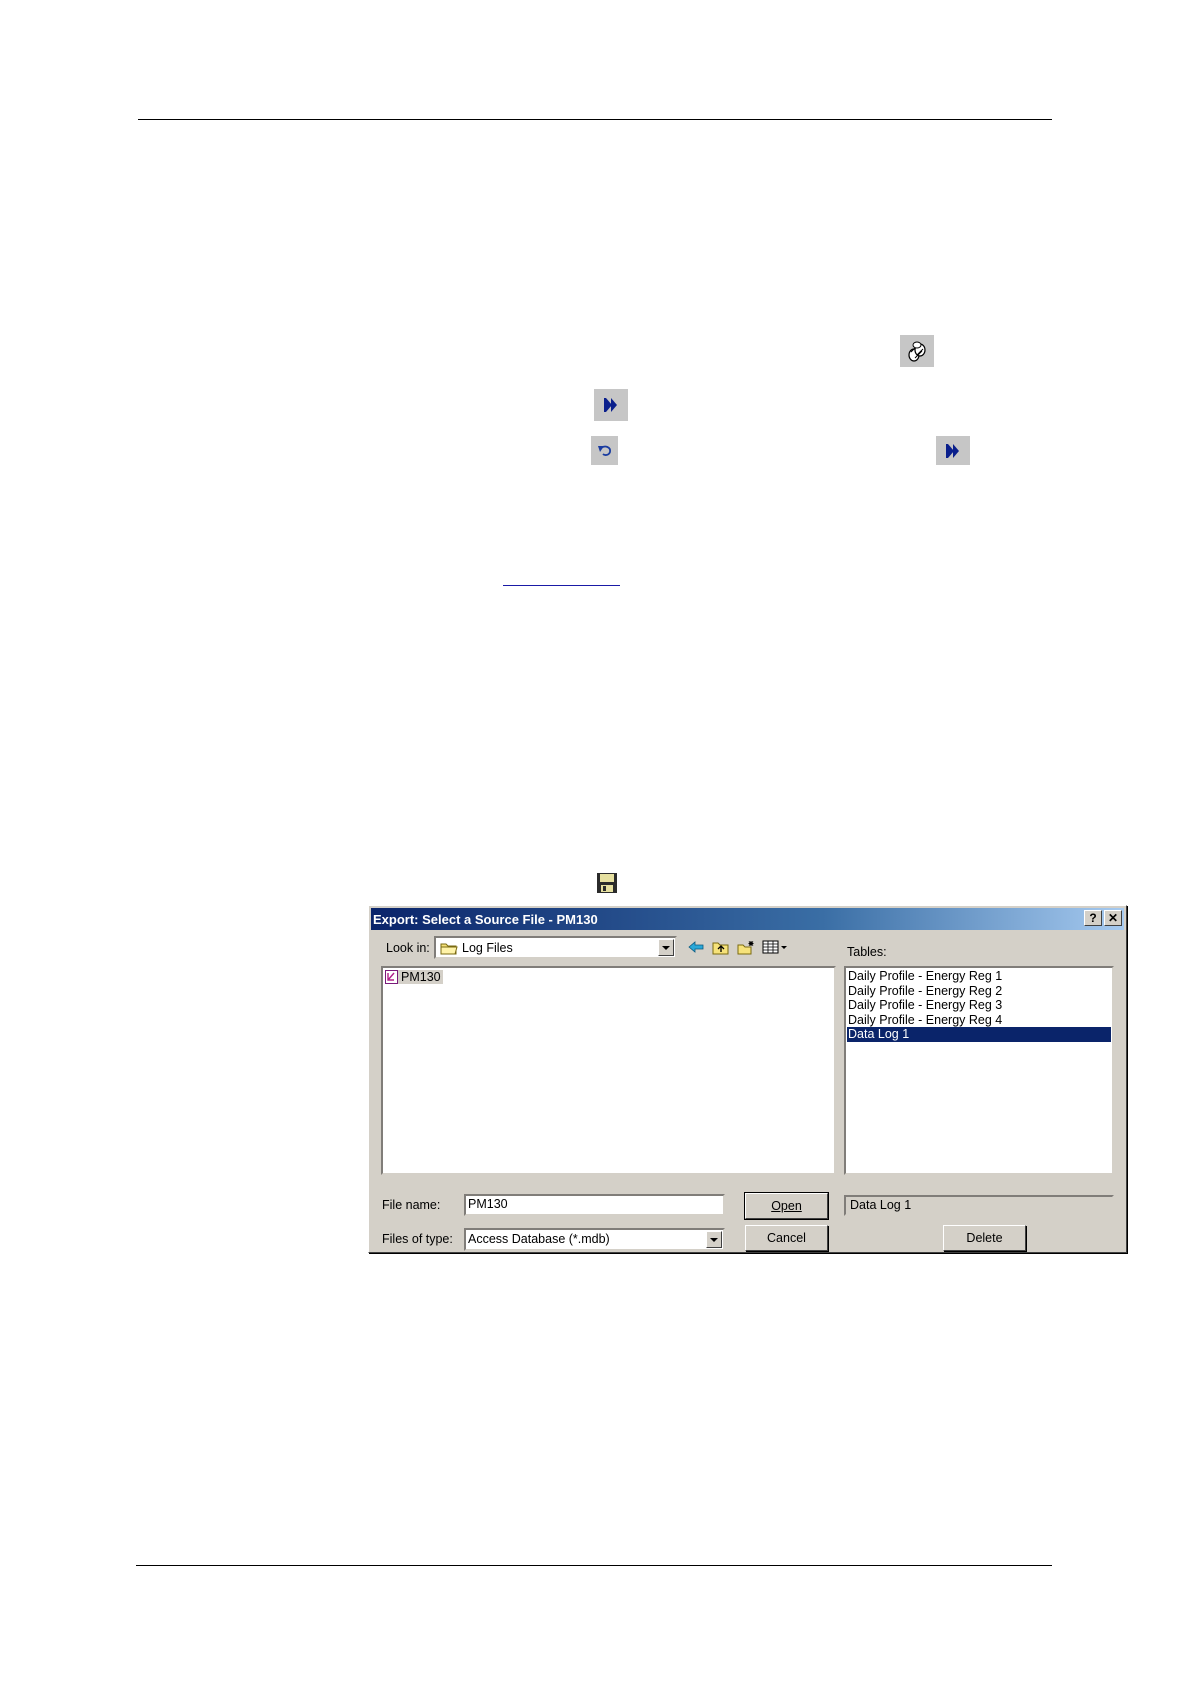 The width and height of the screenshot is (1191, 1683). I want to click on look-in-value: Log Files, so click(487, 947).